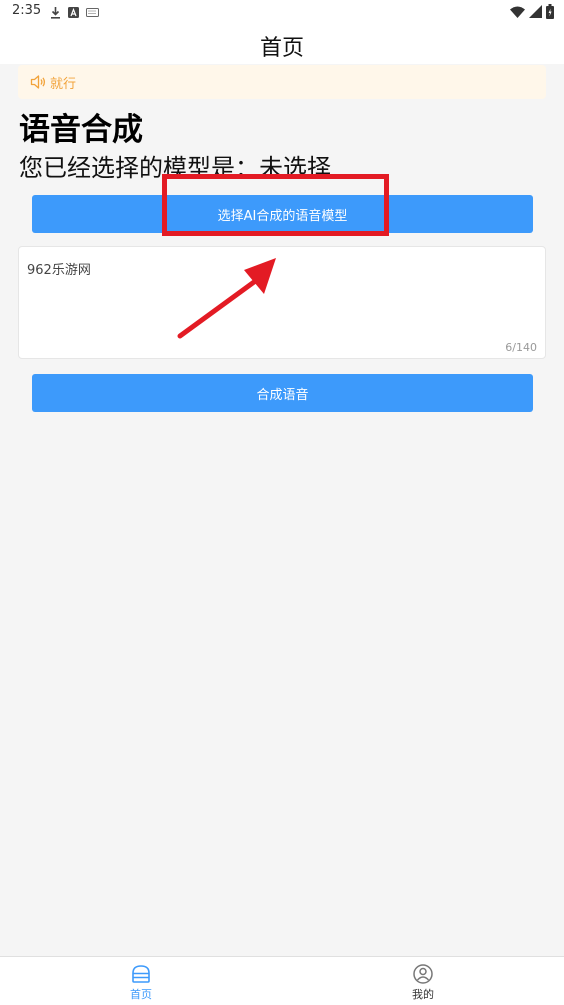  I want to click on speaker-icon, so click(38, 82).